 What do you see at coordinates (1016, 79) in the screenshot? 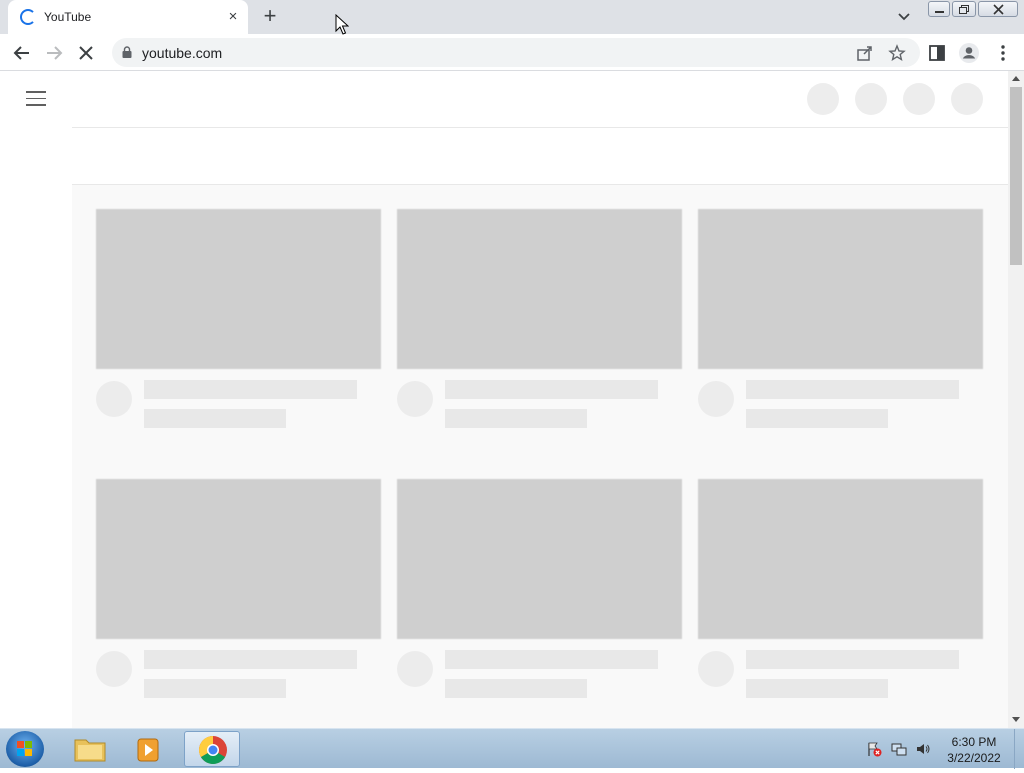
I see `scroll-up-arrow-icon` at bounding box center [1016, 79].